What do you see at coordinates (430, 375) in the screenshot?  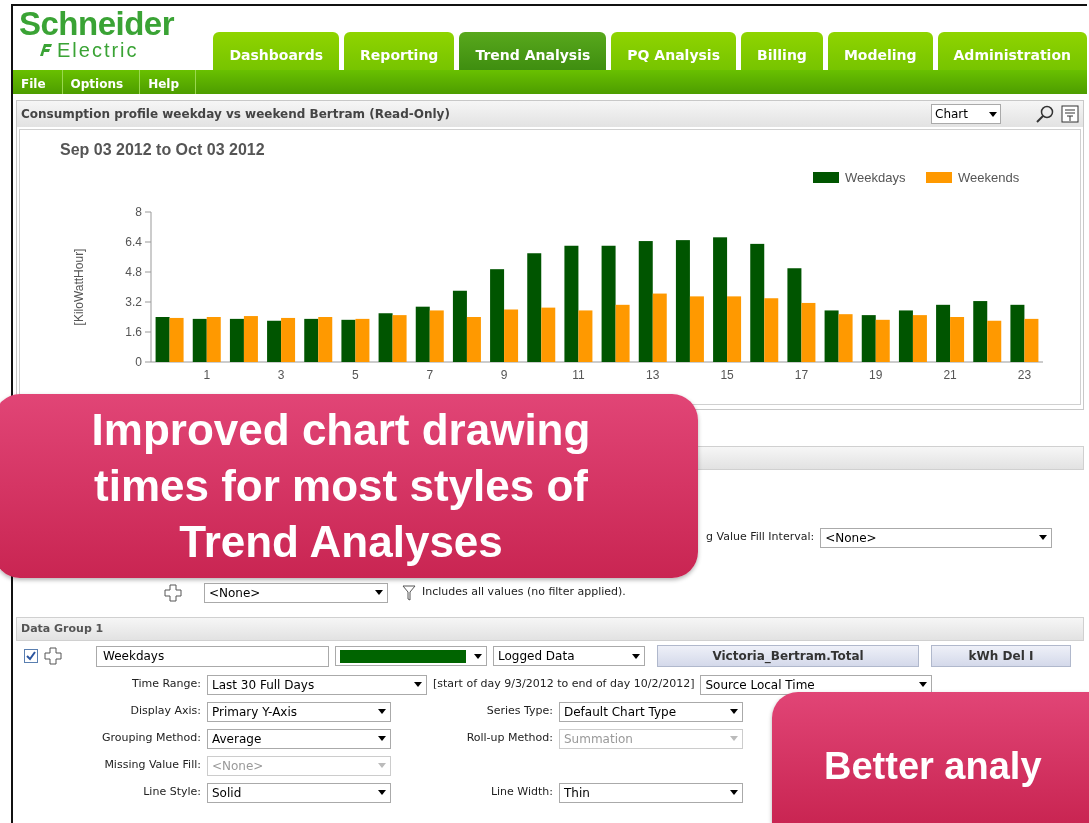 I see `x-tick-label: 7` at bounding box center [430, 375].